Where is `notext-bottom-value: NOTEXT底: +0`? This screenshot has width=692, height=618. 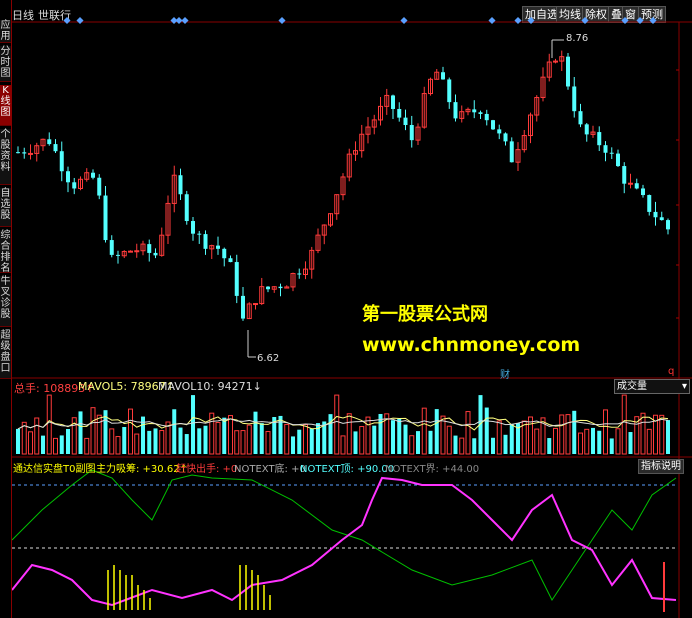 notext-bottom-value: NOTEXT底: +0 is located at coordinates (270, 469).